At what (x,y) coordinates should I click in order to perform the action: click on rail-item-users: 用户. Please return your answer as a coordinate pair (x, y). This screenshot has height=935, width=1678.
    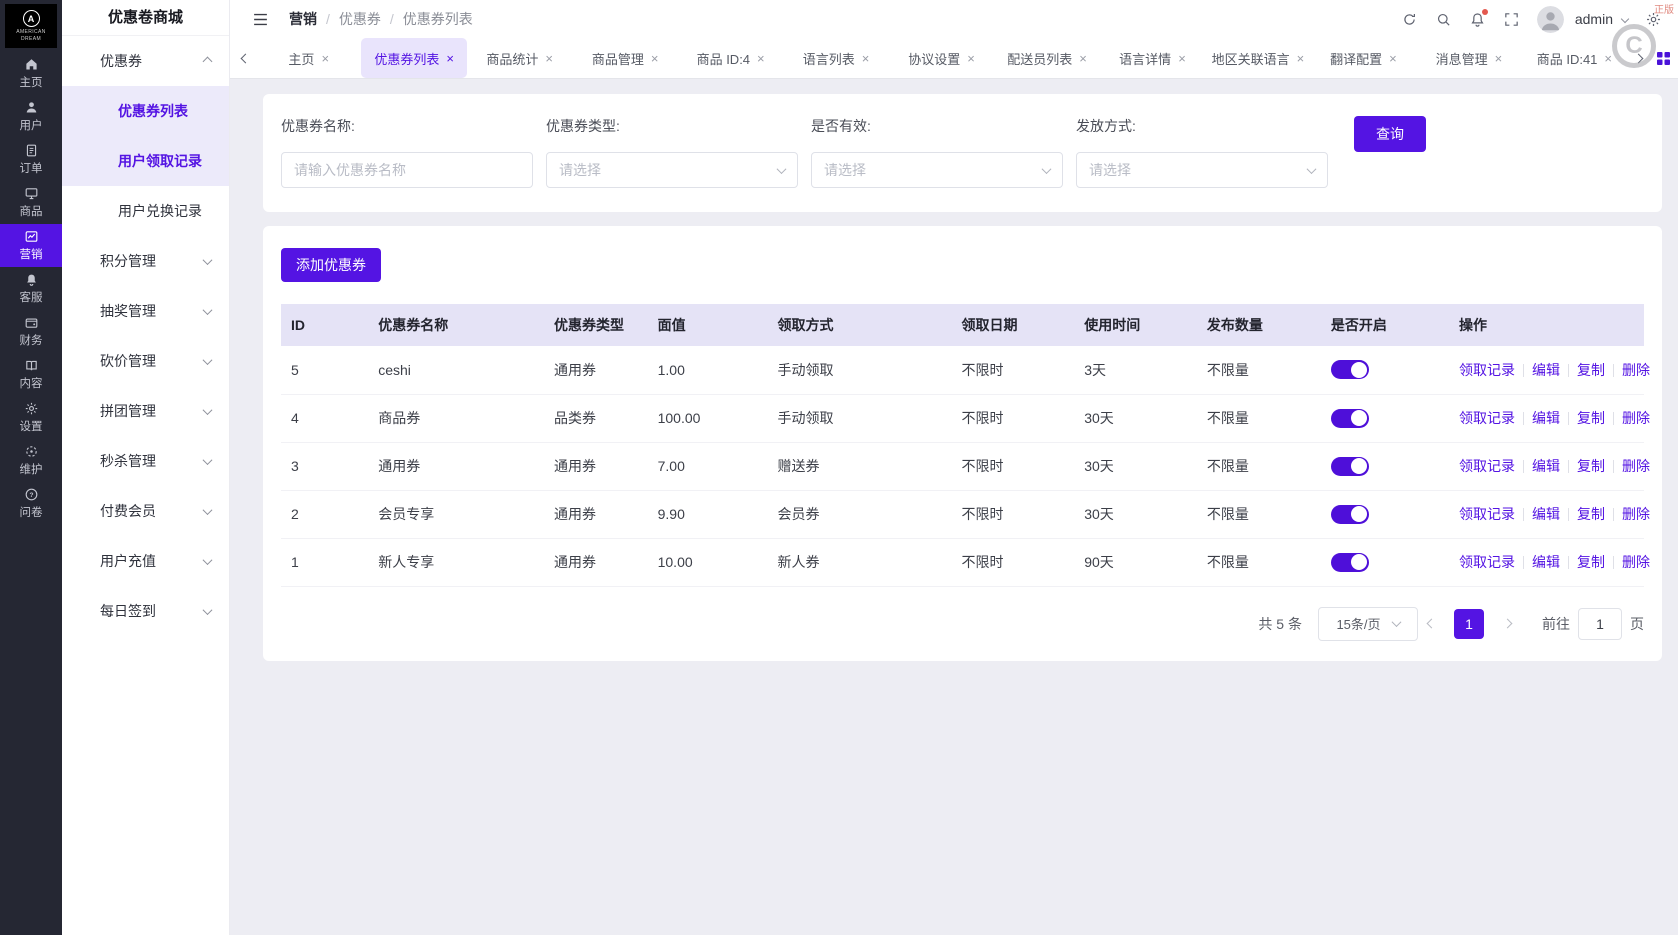
    Looking at the image, I should click on (31, 116).